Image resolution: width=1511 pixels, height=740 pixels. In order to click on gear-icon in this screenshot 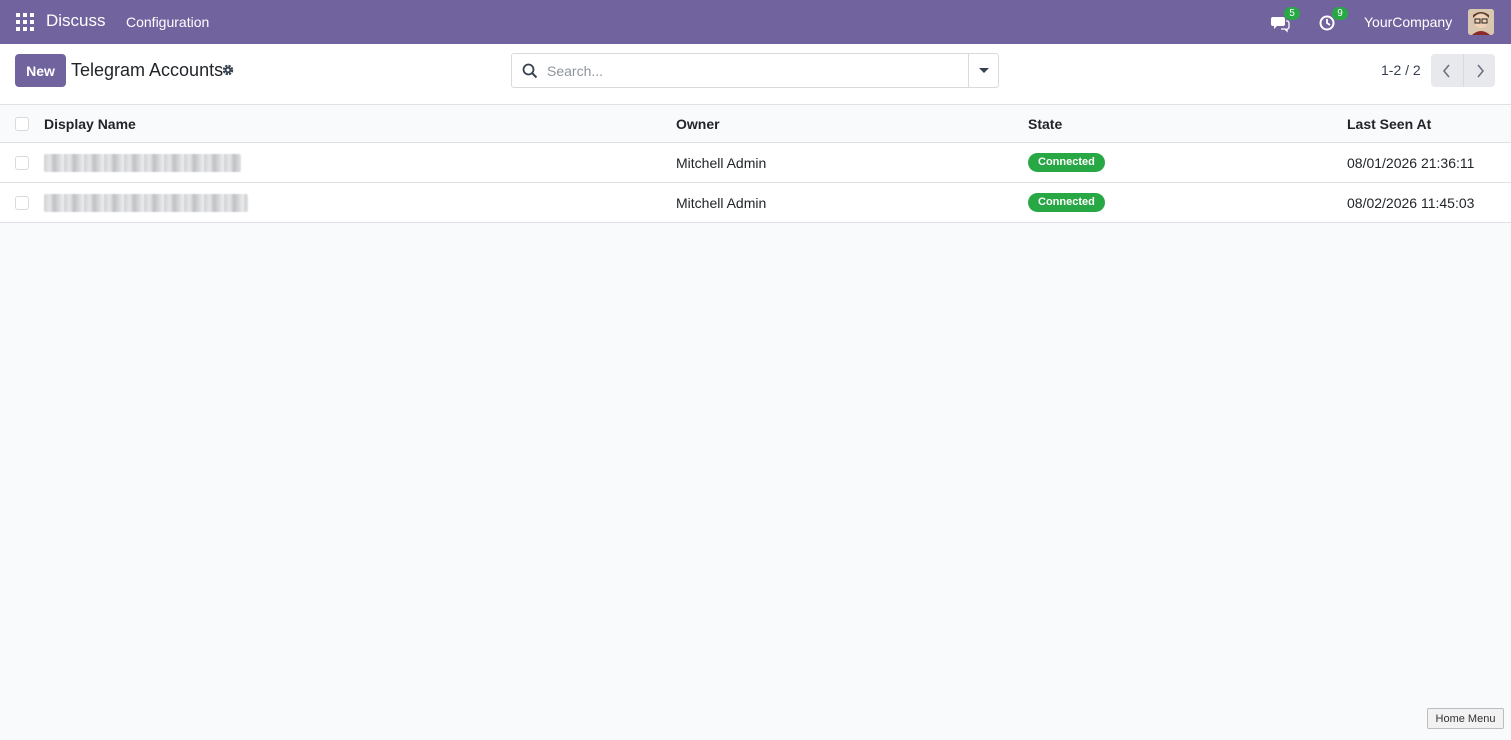, I will do `click(228, 70)`.